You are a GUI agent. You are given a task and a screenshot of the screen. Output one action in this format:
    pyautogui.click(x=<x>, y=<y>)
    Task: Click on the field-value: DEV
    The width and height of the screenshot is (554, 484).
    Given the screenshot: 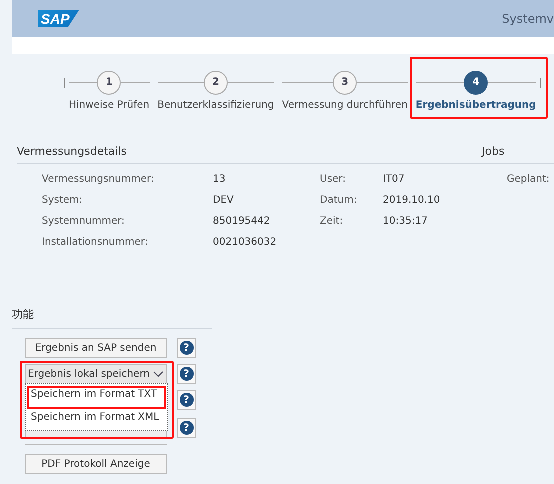 What is the action you would take?
    pyautogui.click(x=224, y=200)
    